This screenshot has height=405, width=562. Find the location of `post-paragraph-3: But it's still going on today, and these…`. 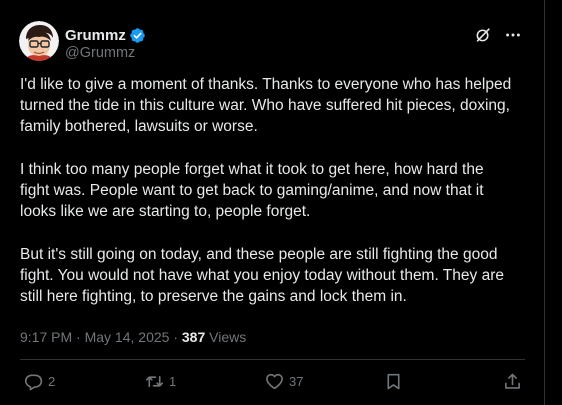

post-paragraph-3: But it's still going on today, and these… is located at coordinates (272, 276).